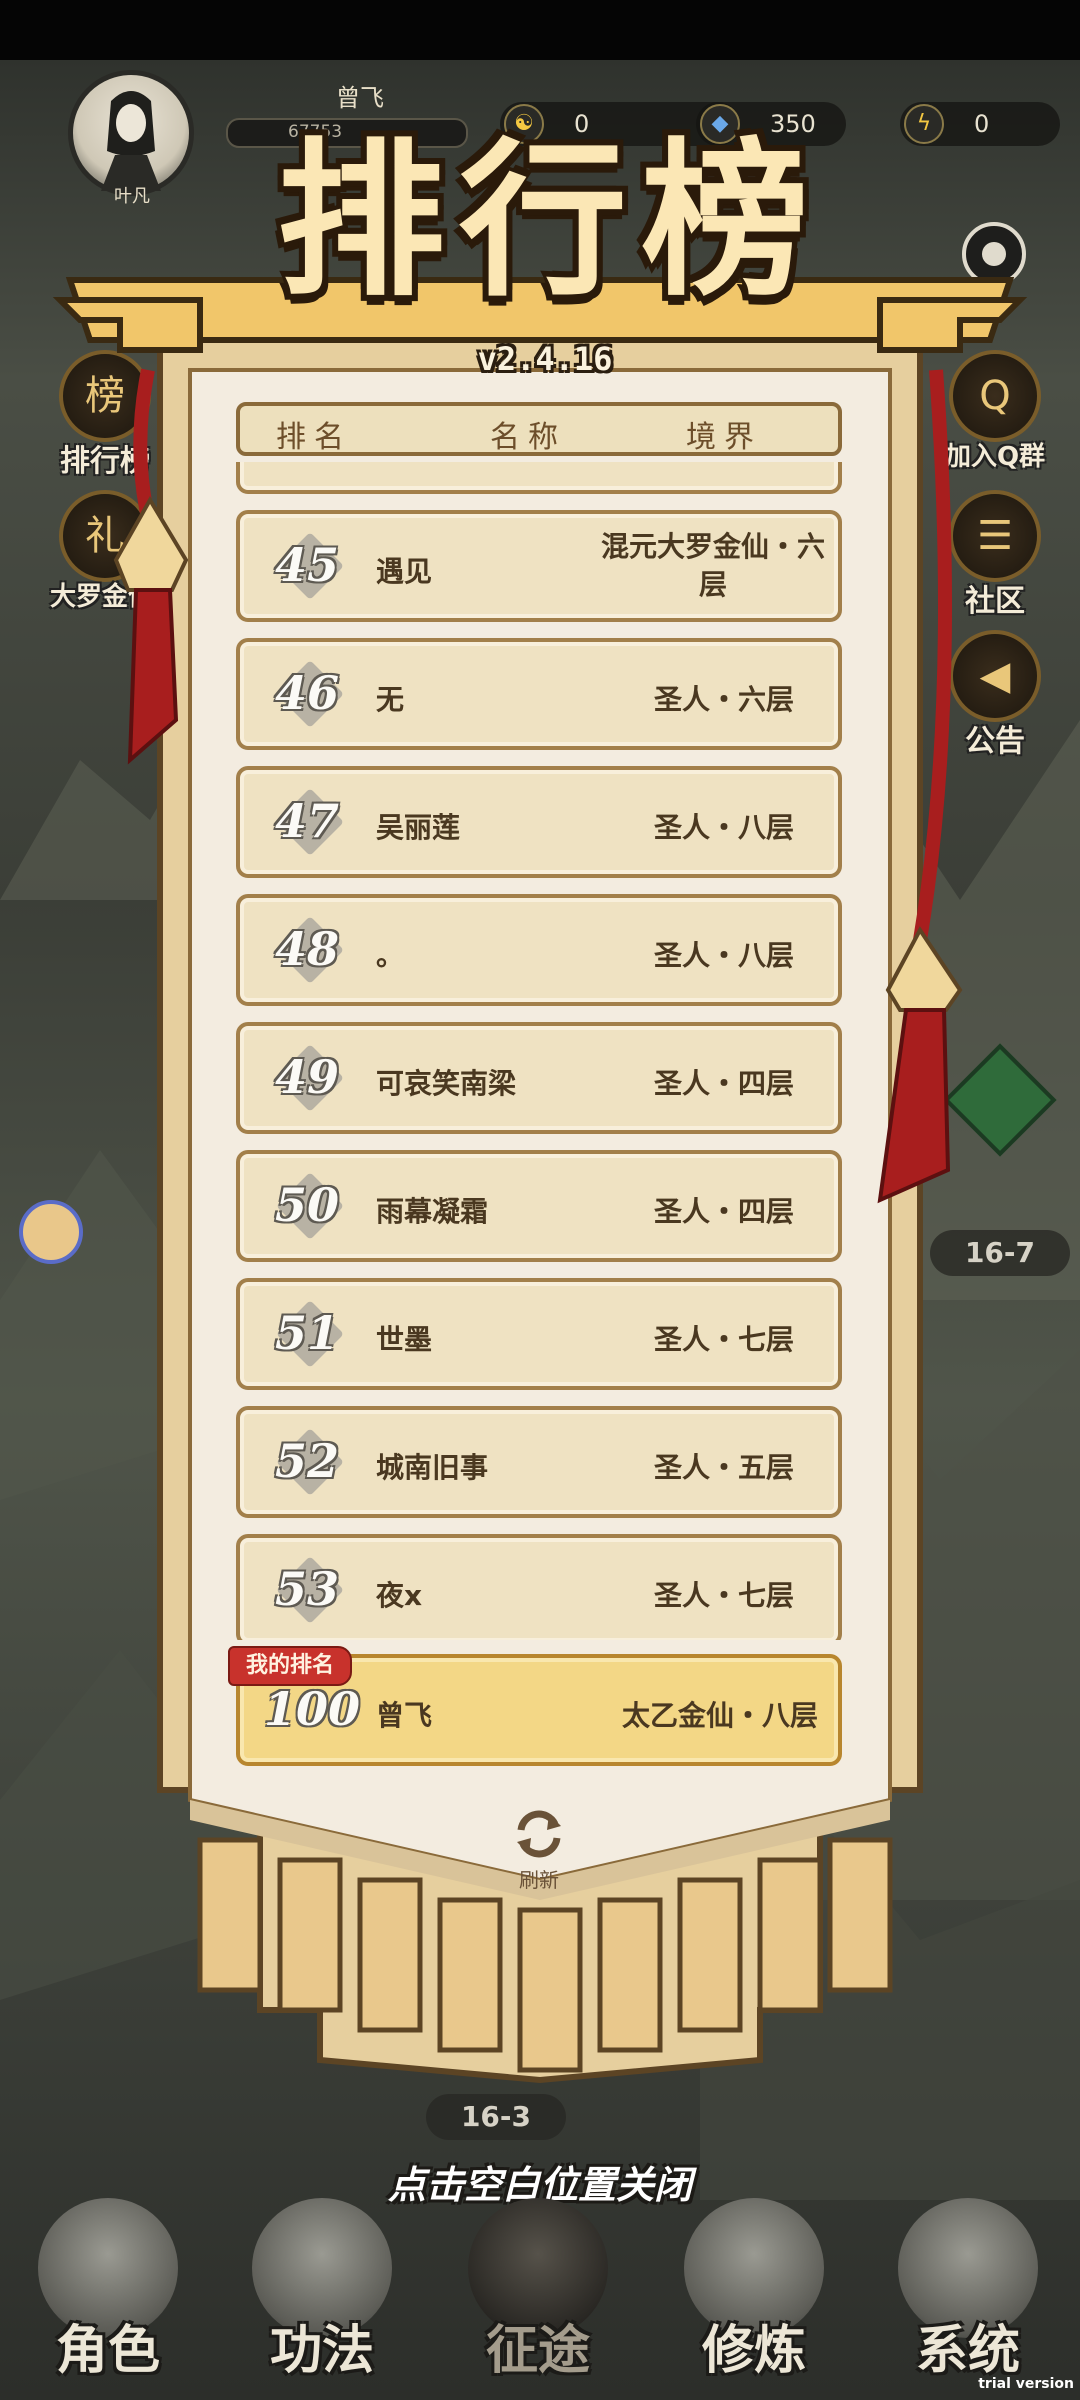 The image size is (1080, 2400). What do you see at coordinates (539, 566) in the screenshot?
I see `ranking-row: 45 遇见 混元大罗金仙・六层` at bounding box center [539, 566].